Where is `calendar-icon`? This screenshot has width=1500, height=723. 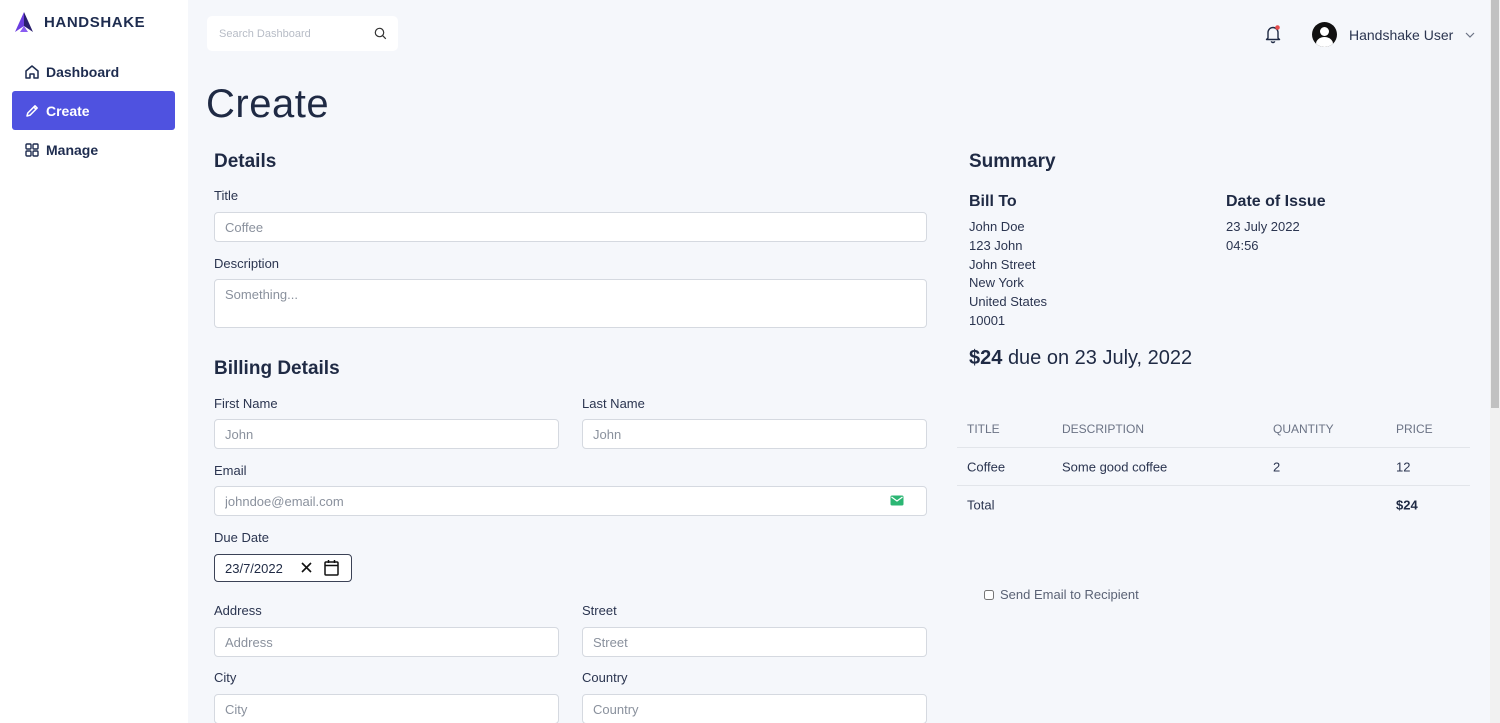
calendar-icon is located at coordinates (331, 567).